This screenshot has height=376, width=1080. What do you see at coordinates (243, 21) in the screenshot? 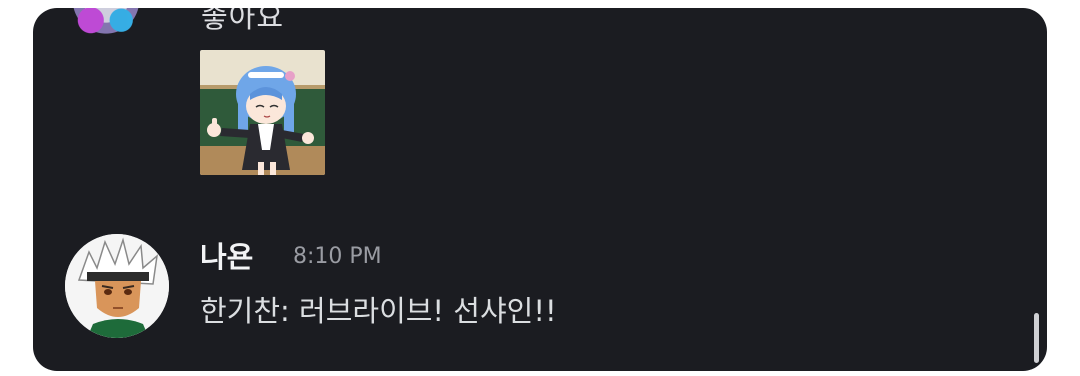
I see `previous-message-text: 좋아요` at bounding box center [243, 21].